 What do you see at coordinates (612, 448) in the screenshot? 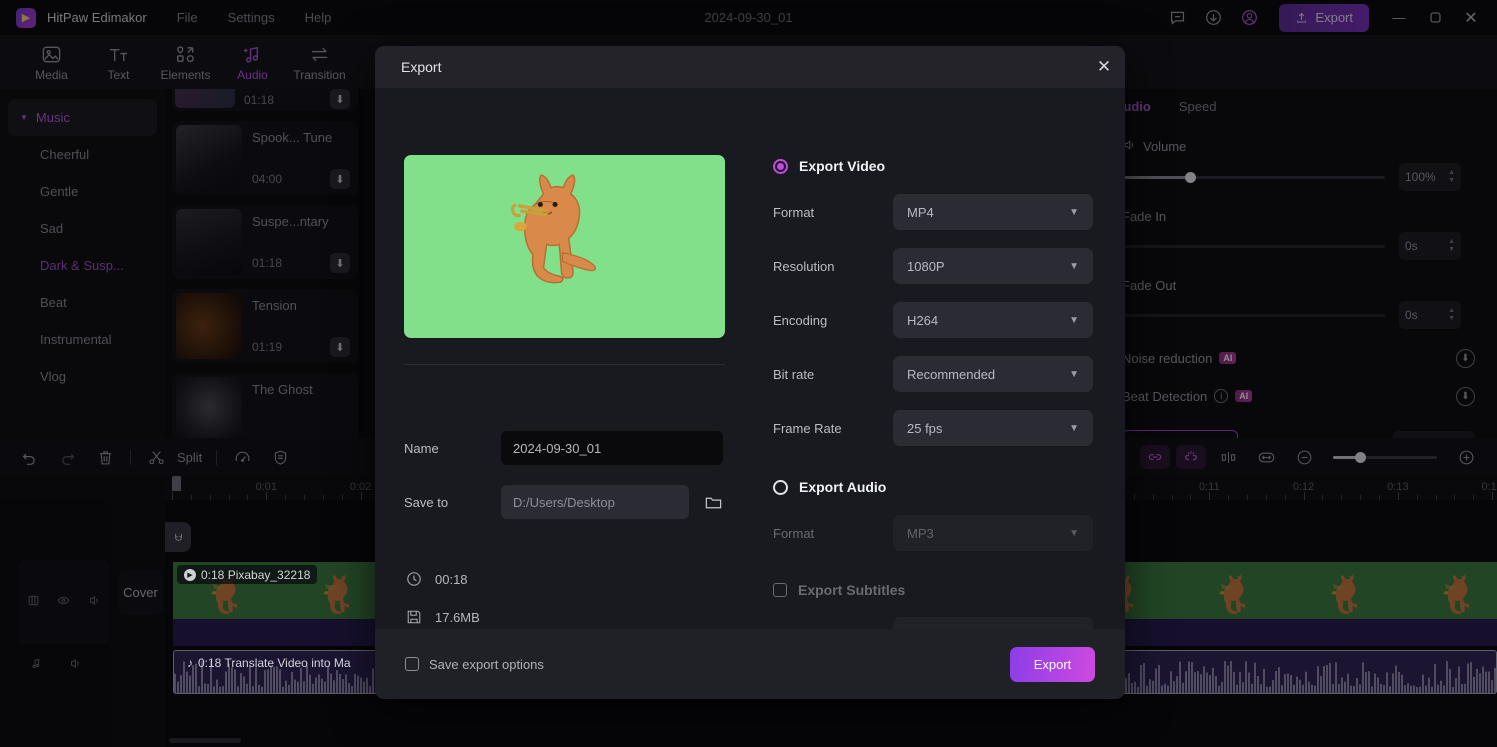
I see `name-input: 2024-09-30_01` at bounding box center [612, 448].